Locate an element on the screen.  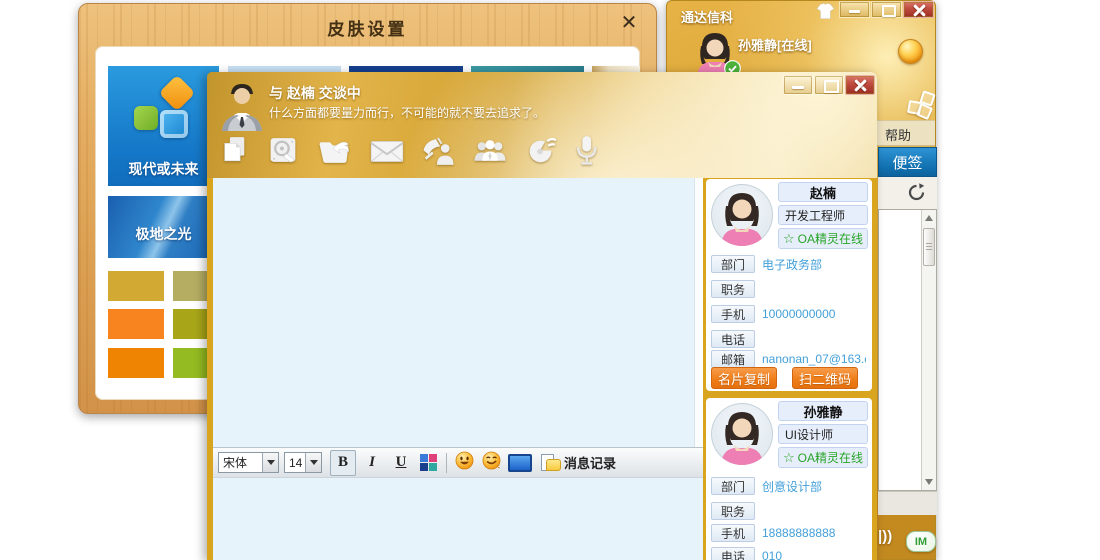
skin-label: 现代或未来 is located at coordinates (163, 169).